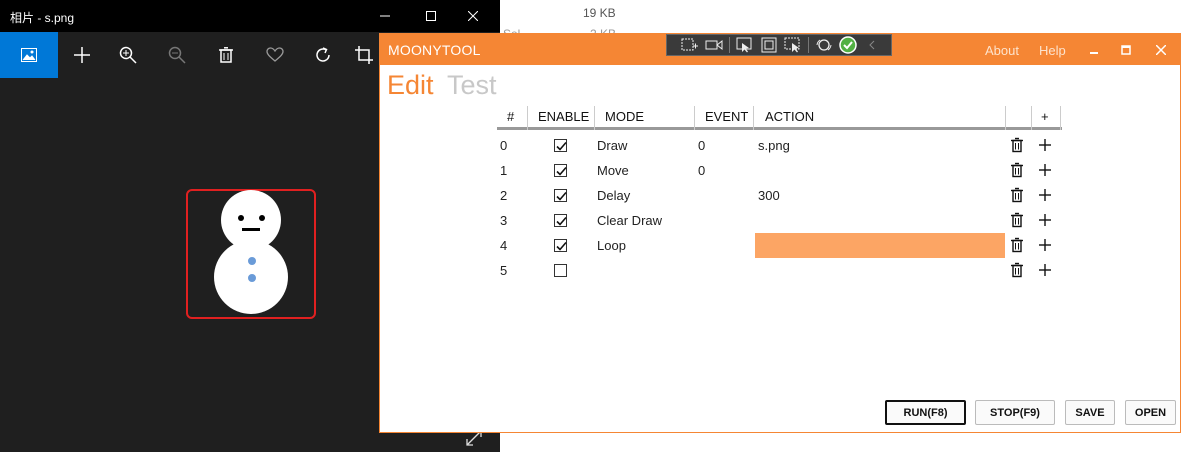  I want to click on video-camera-icon, so click(714, 45).